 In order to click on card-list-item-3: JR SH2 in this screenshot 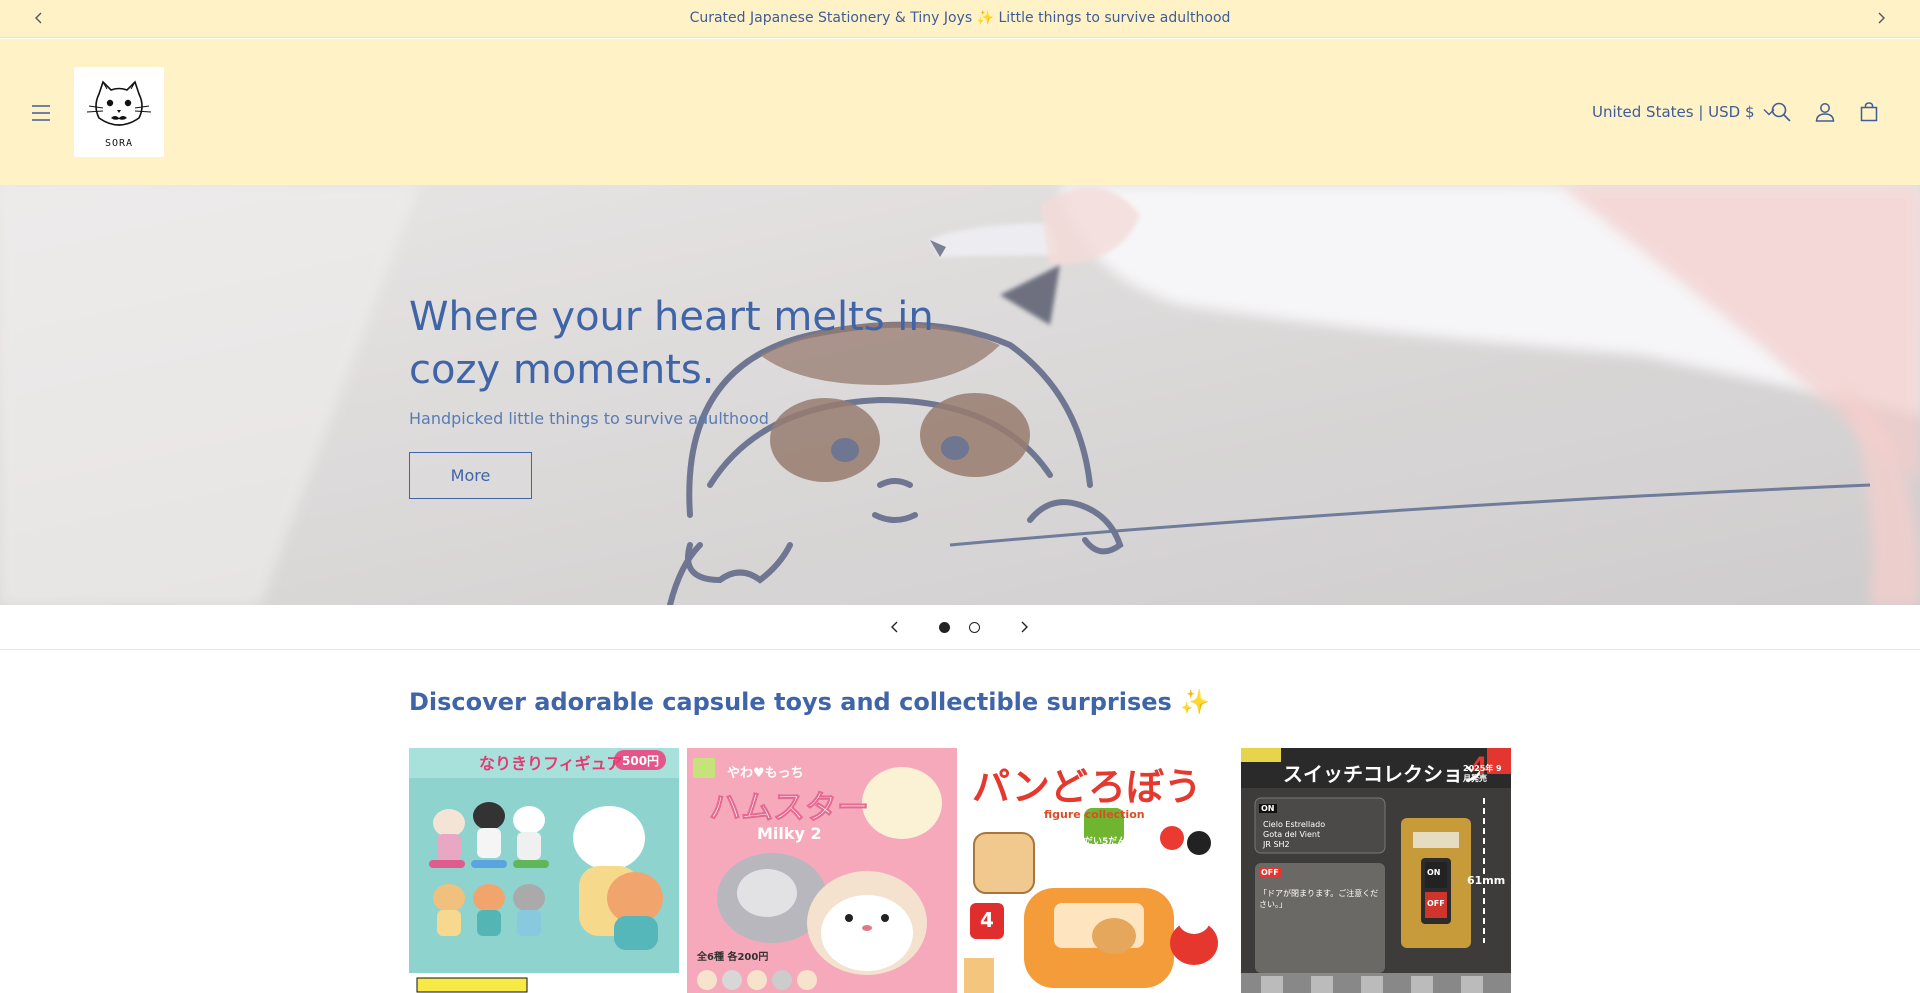, I will do `click(1276, 844)`.